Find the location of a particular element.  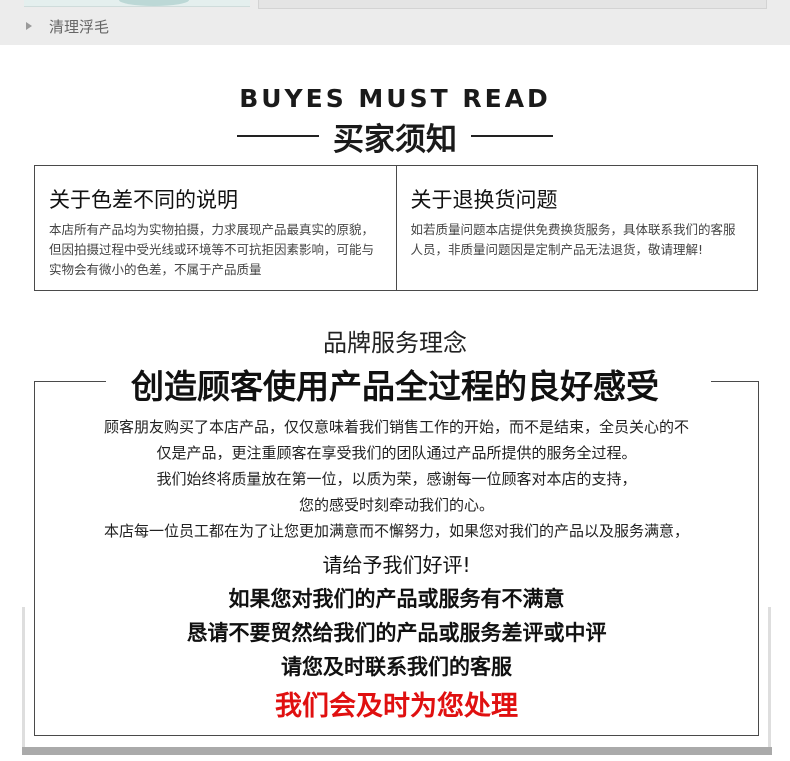

triangle-right-icon is located at coordinates (29, 26).